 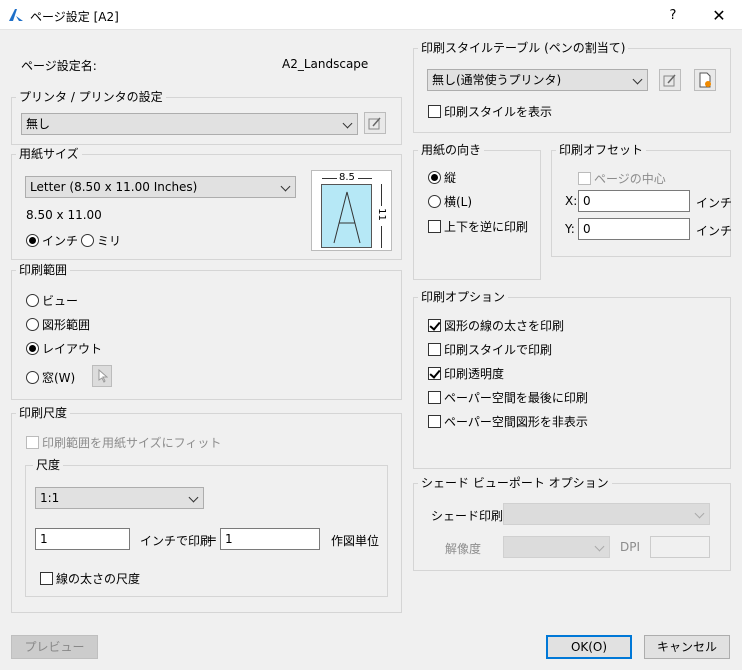 What do you see at coordinates (504, 326) in the screenshot?
I see `plot-lineweights-label: 図形の線の太さを印刷` at bounding box center [504, 326].